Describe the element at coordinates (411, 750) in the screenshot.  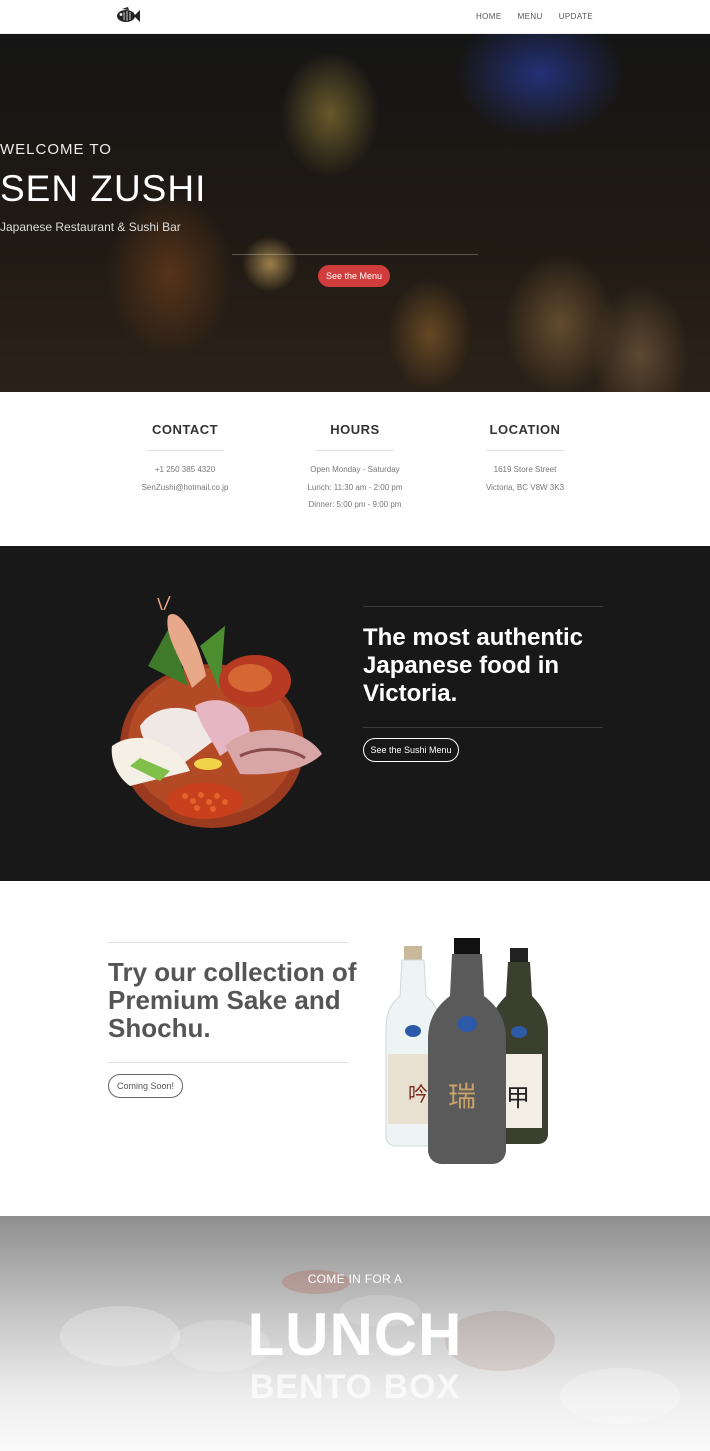
I see `see-sushi-menu-button: See the Sushi Menu` at that location.